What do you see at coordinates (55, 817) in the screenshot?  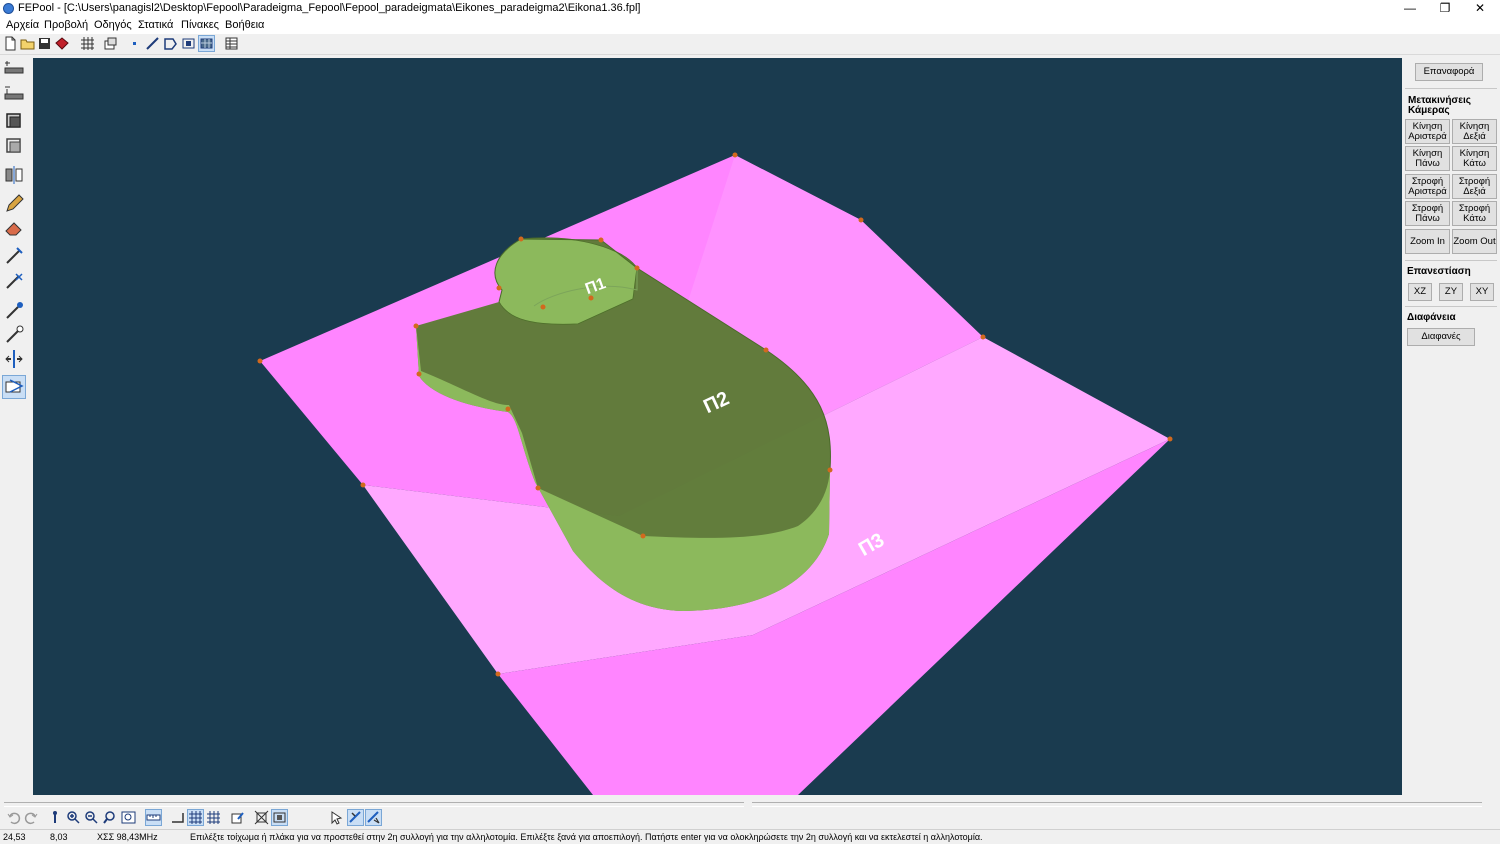 I see `pointer-icon` at bounding box center [55, 817].